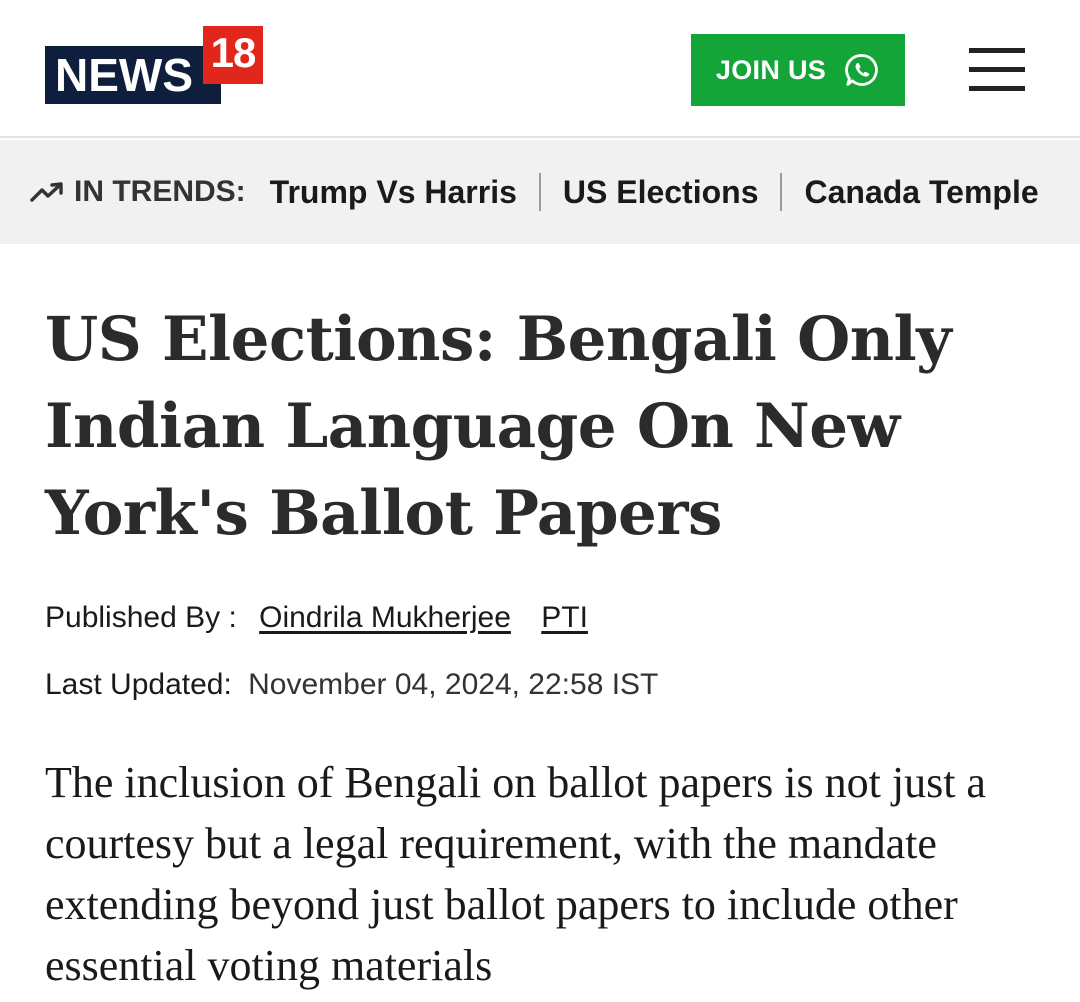  I want to click on join-us-button: JOIN US, so click(798, 70).